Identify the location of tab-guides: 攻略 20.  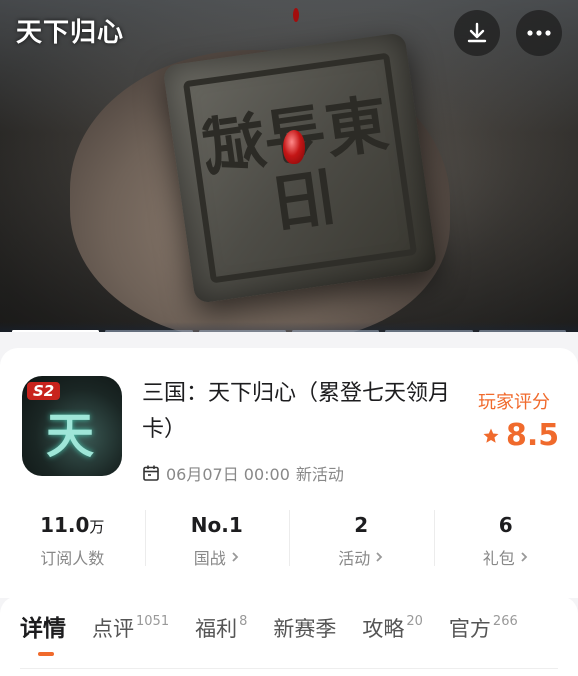
(392, 629).